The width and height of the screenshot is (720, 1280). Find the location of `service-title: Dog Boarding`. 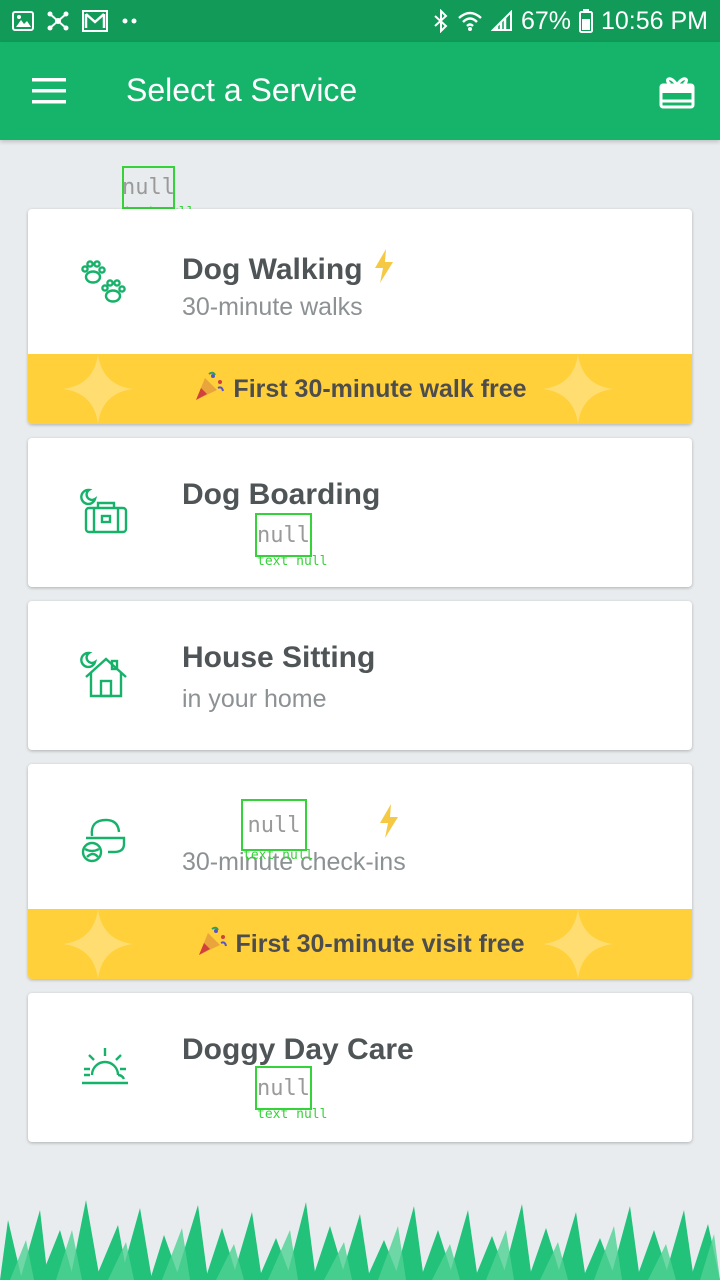

service-title: Dog Boarding is located at coordinates (281, 495).